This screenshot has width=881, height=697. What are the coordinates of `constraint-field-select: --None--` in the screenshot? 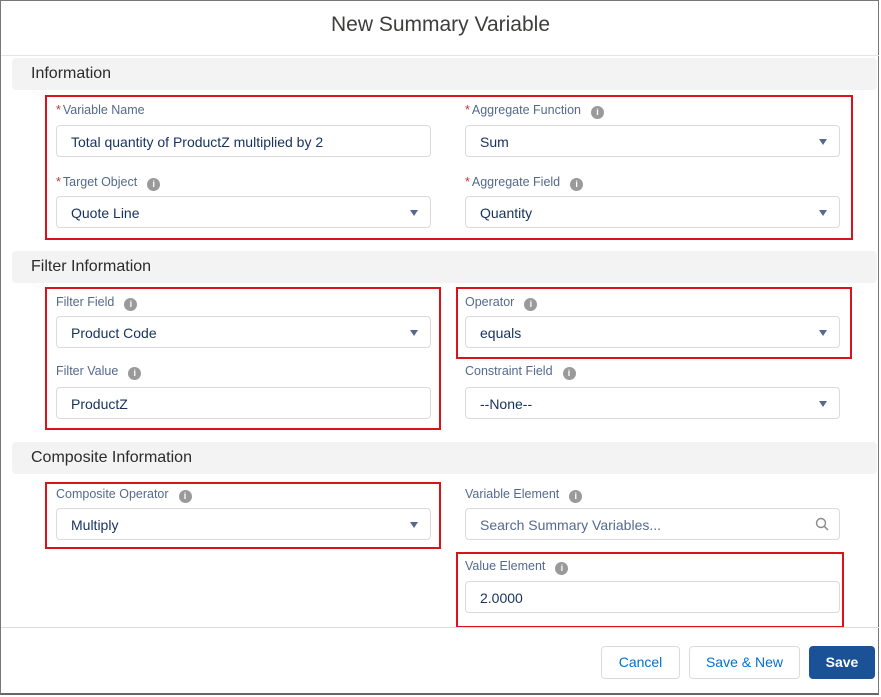 It's located at (652, 403).